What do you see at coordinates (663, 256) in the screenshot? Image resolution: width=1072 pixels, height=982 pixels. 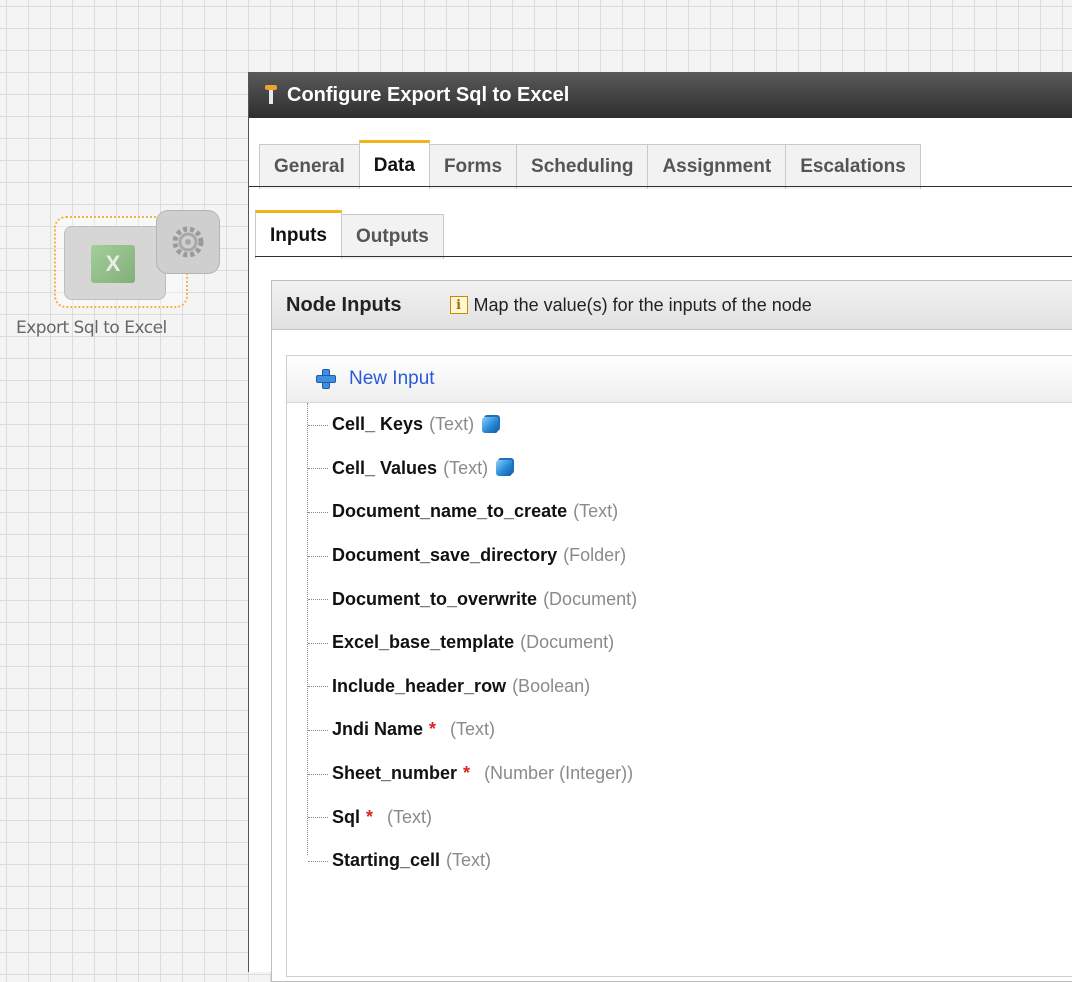 I see `subtabs-divider` at bounding box center [663, 256].